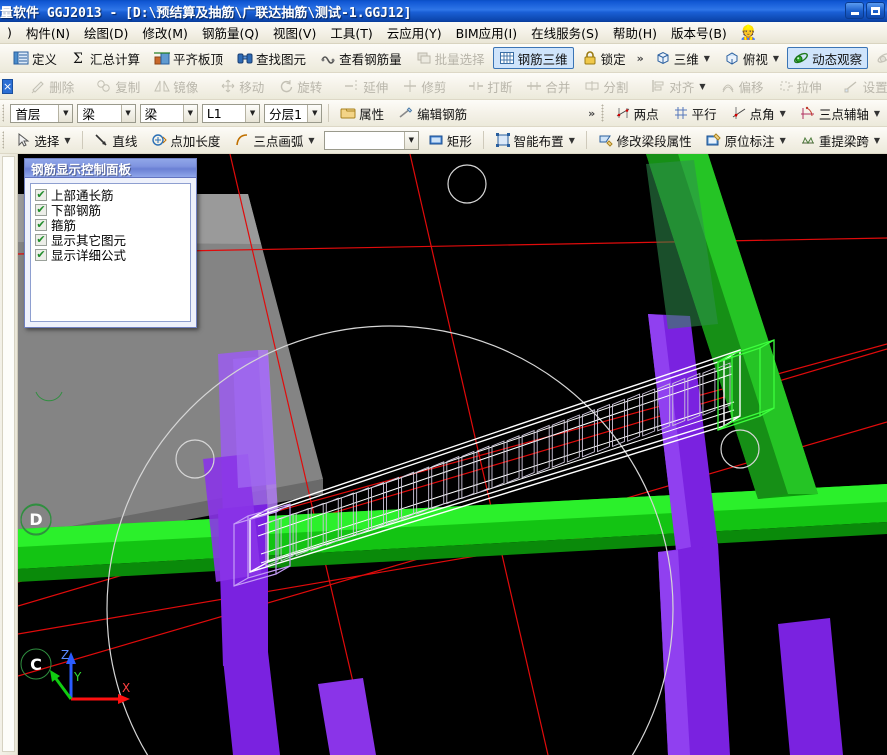 The width and height of the screenshot is (887, 755). I want to click on break-button: 打断, so click(490, 86).